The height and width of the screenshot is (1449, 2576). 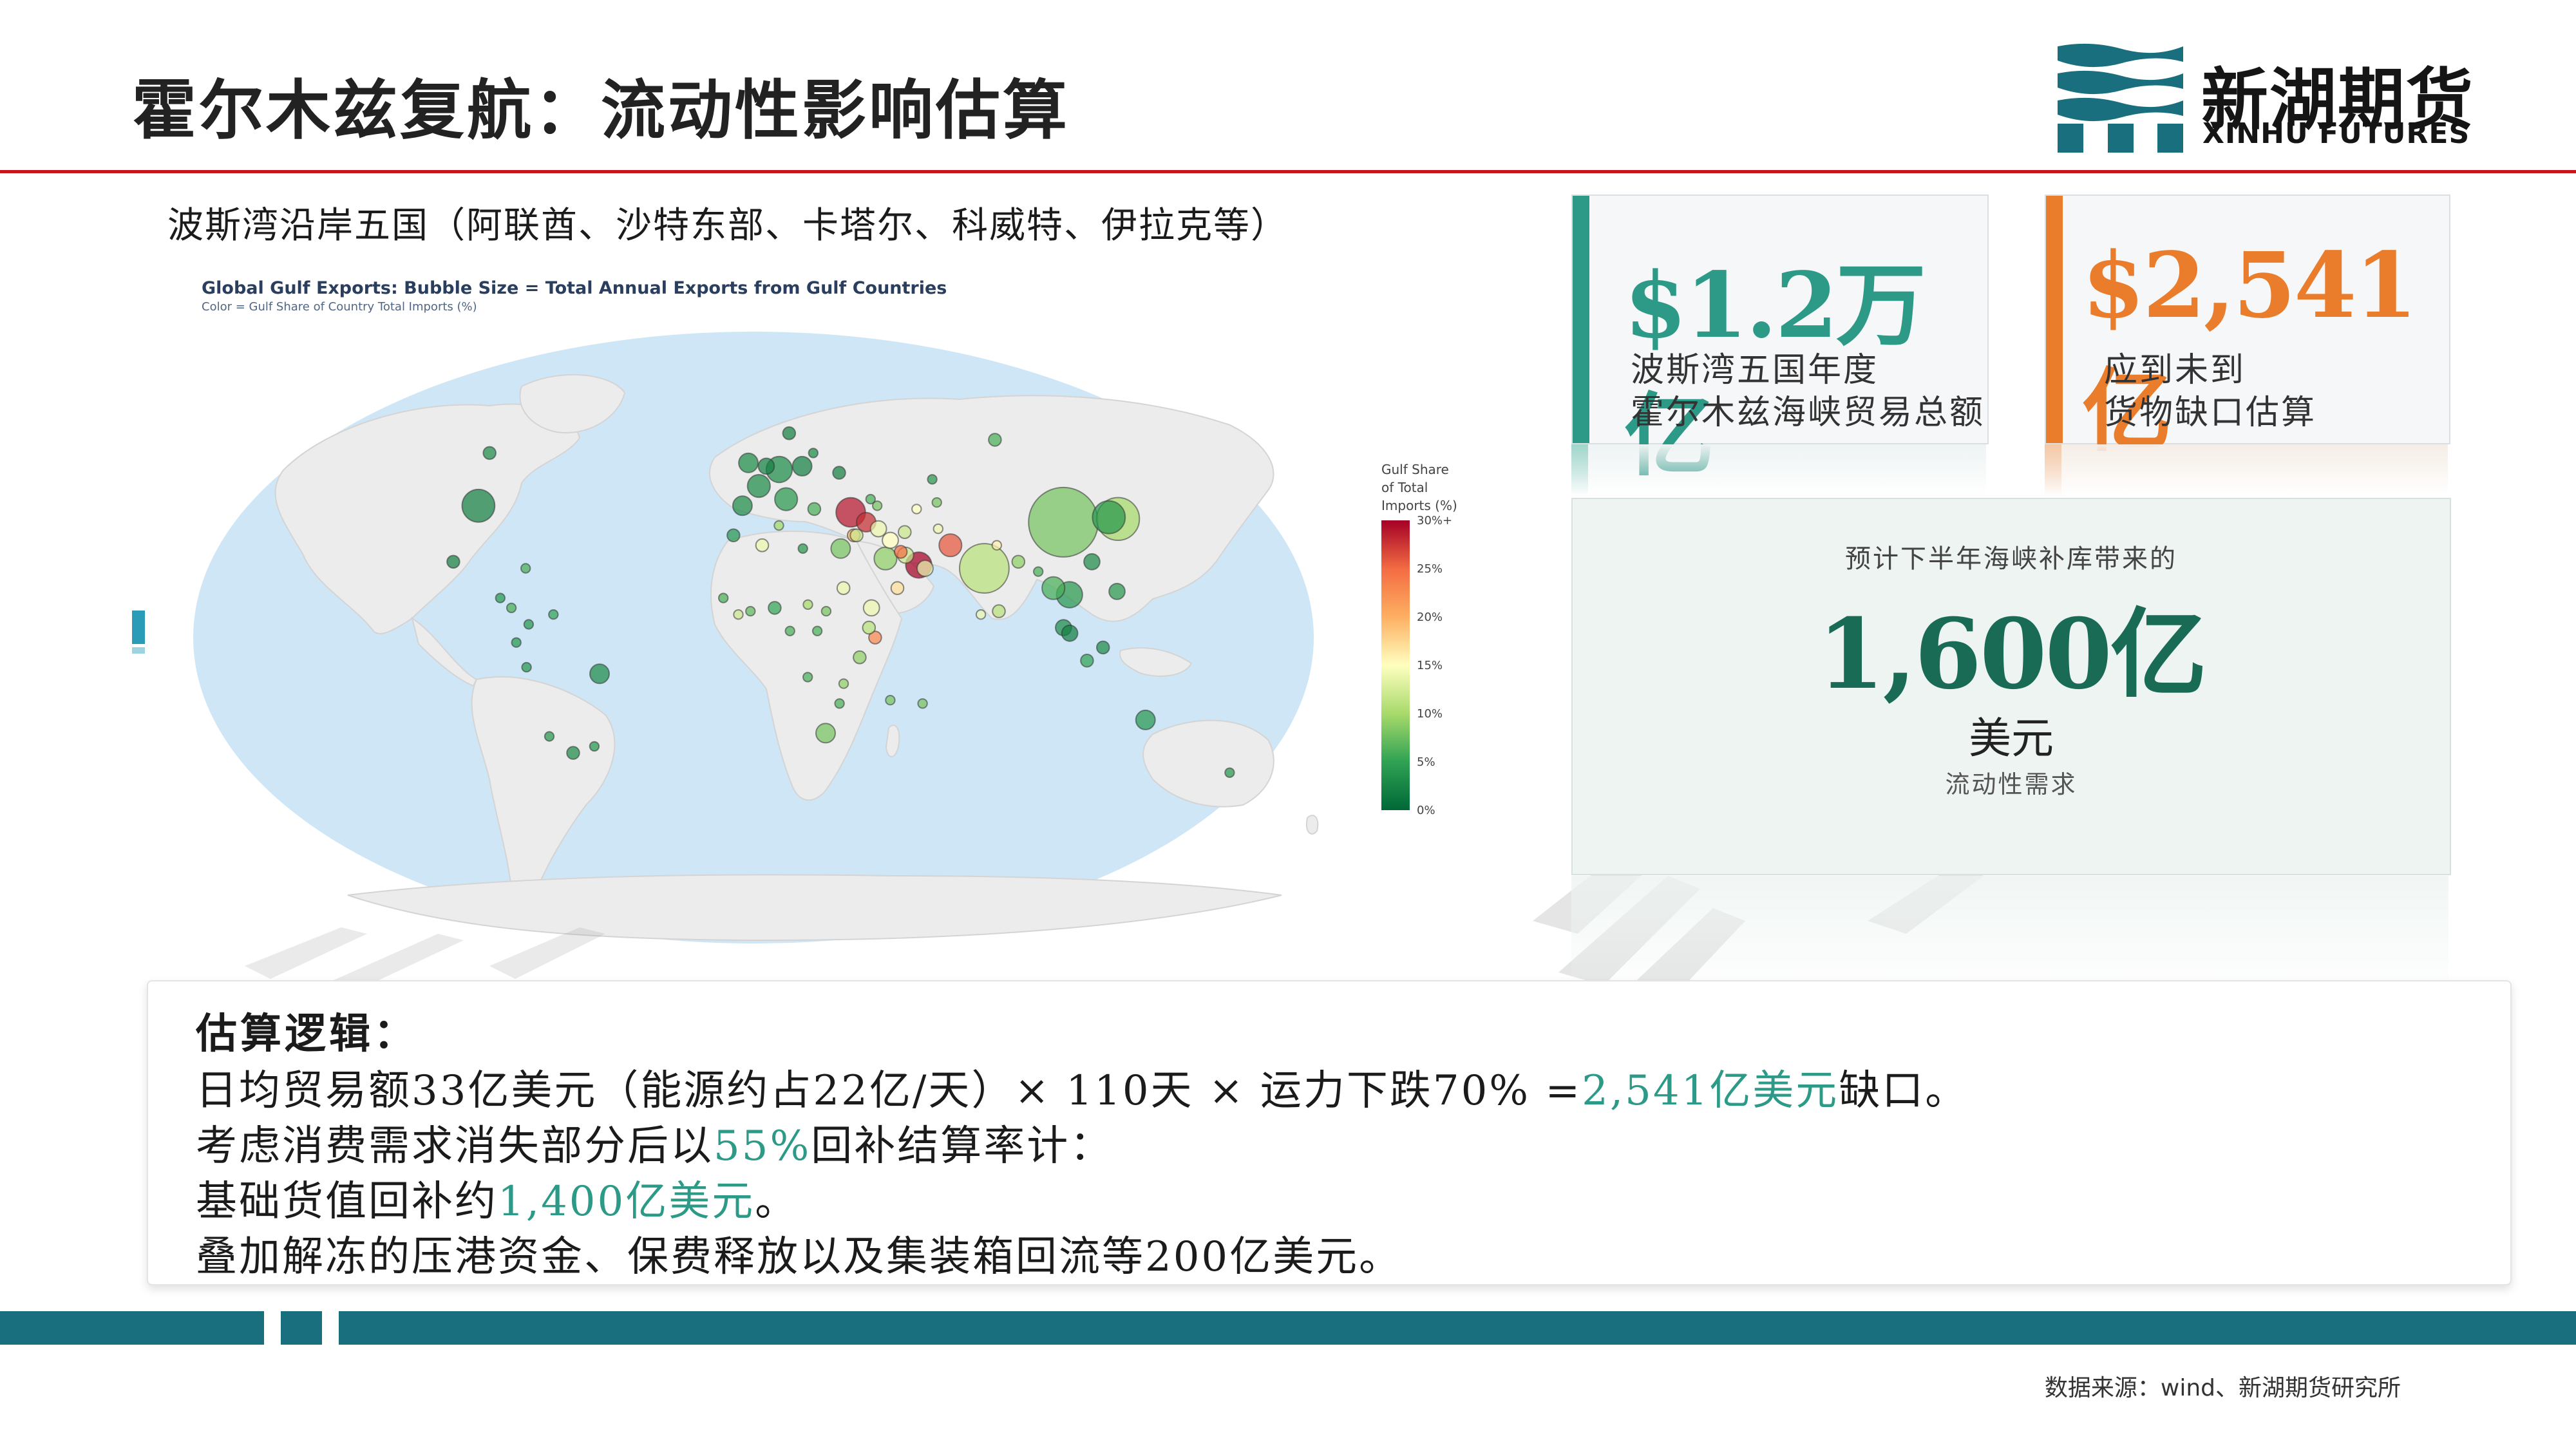 I want to click on logic-line-2-tail: 回补结算率计：, so click(x=962, y=1146).